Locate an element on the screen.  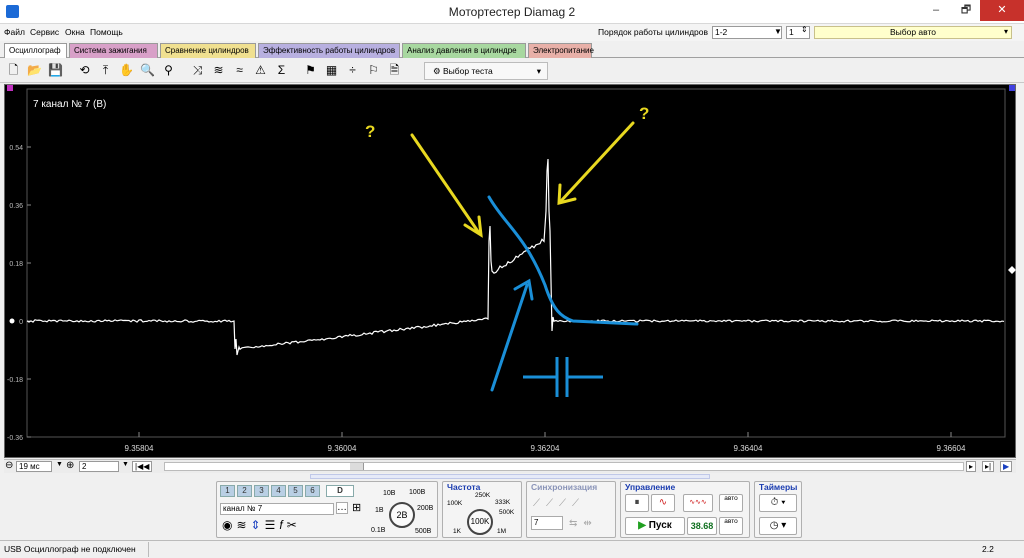
zoom-in-icon: ⊕ is located at coordinates (70, 465).